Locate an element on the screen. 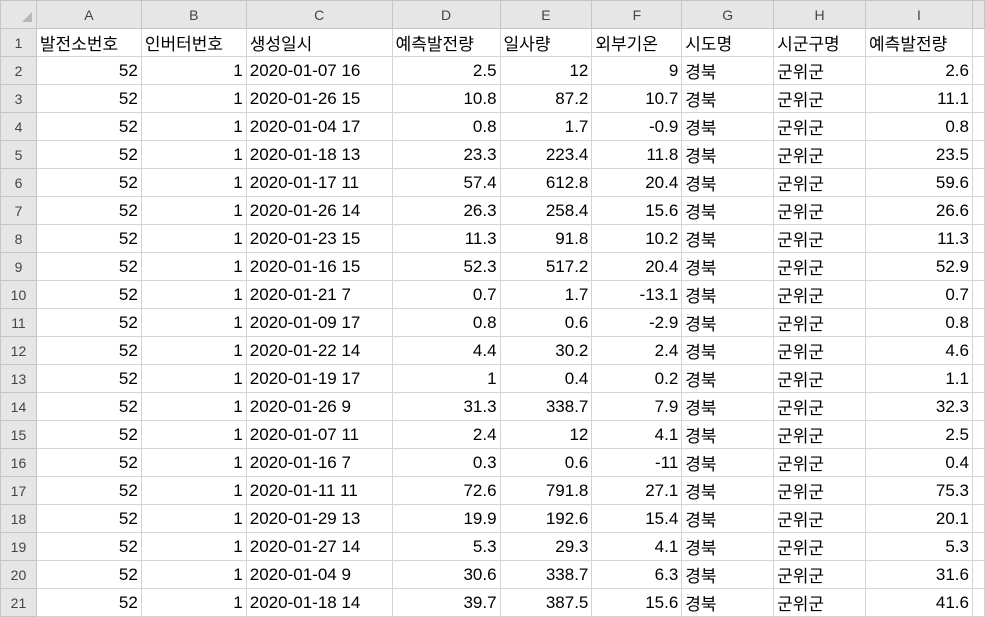 This screenshot has width=985, height=617. cell: 19.9 is located at coordinates (446, 518).